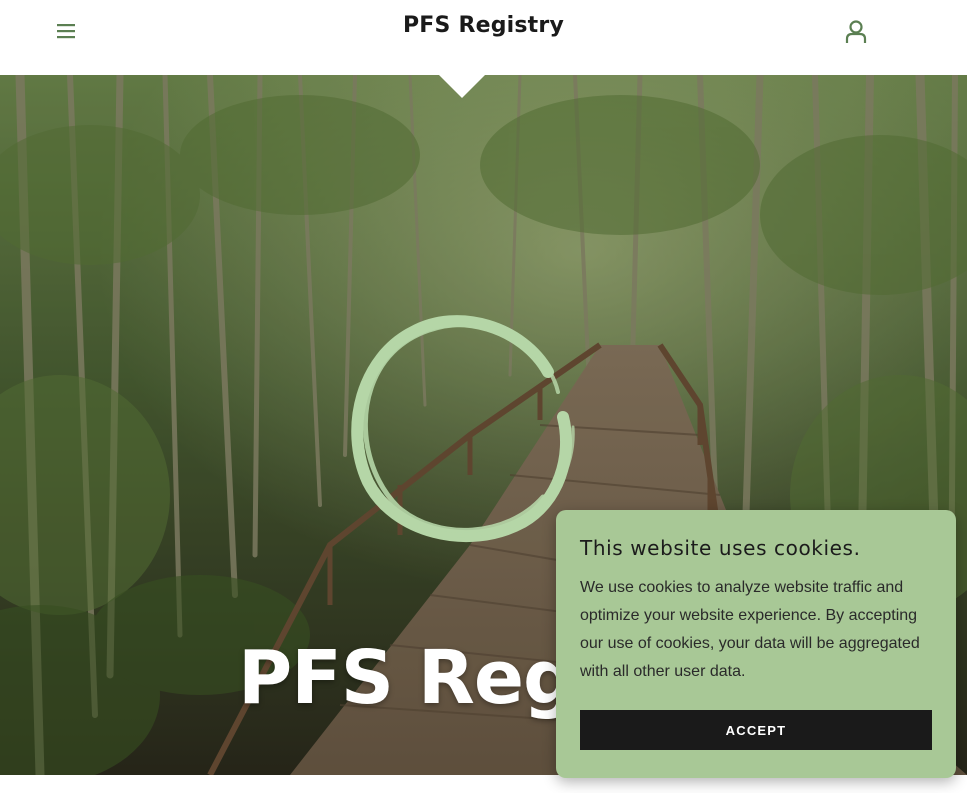 The image size is (967, 793). What do you see at coordinates (483, 25) in the screenshot?
I see `site-title: PFS Registry` at bounding box center [483, 25].